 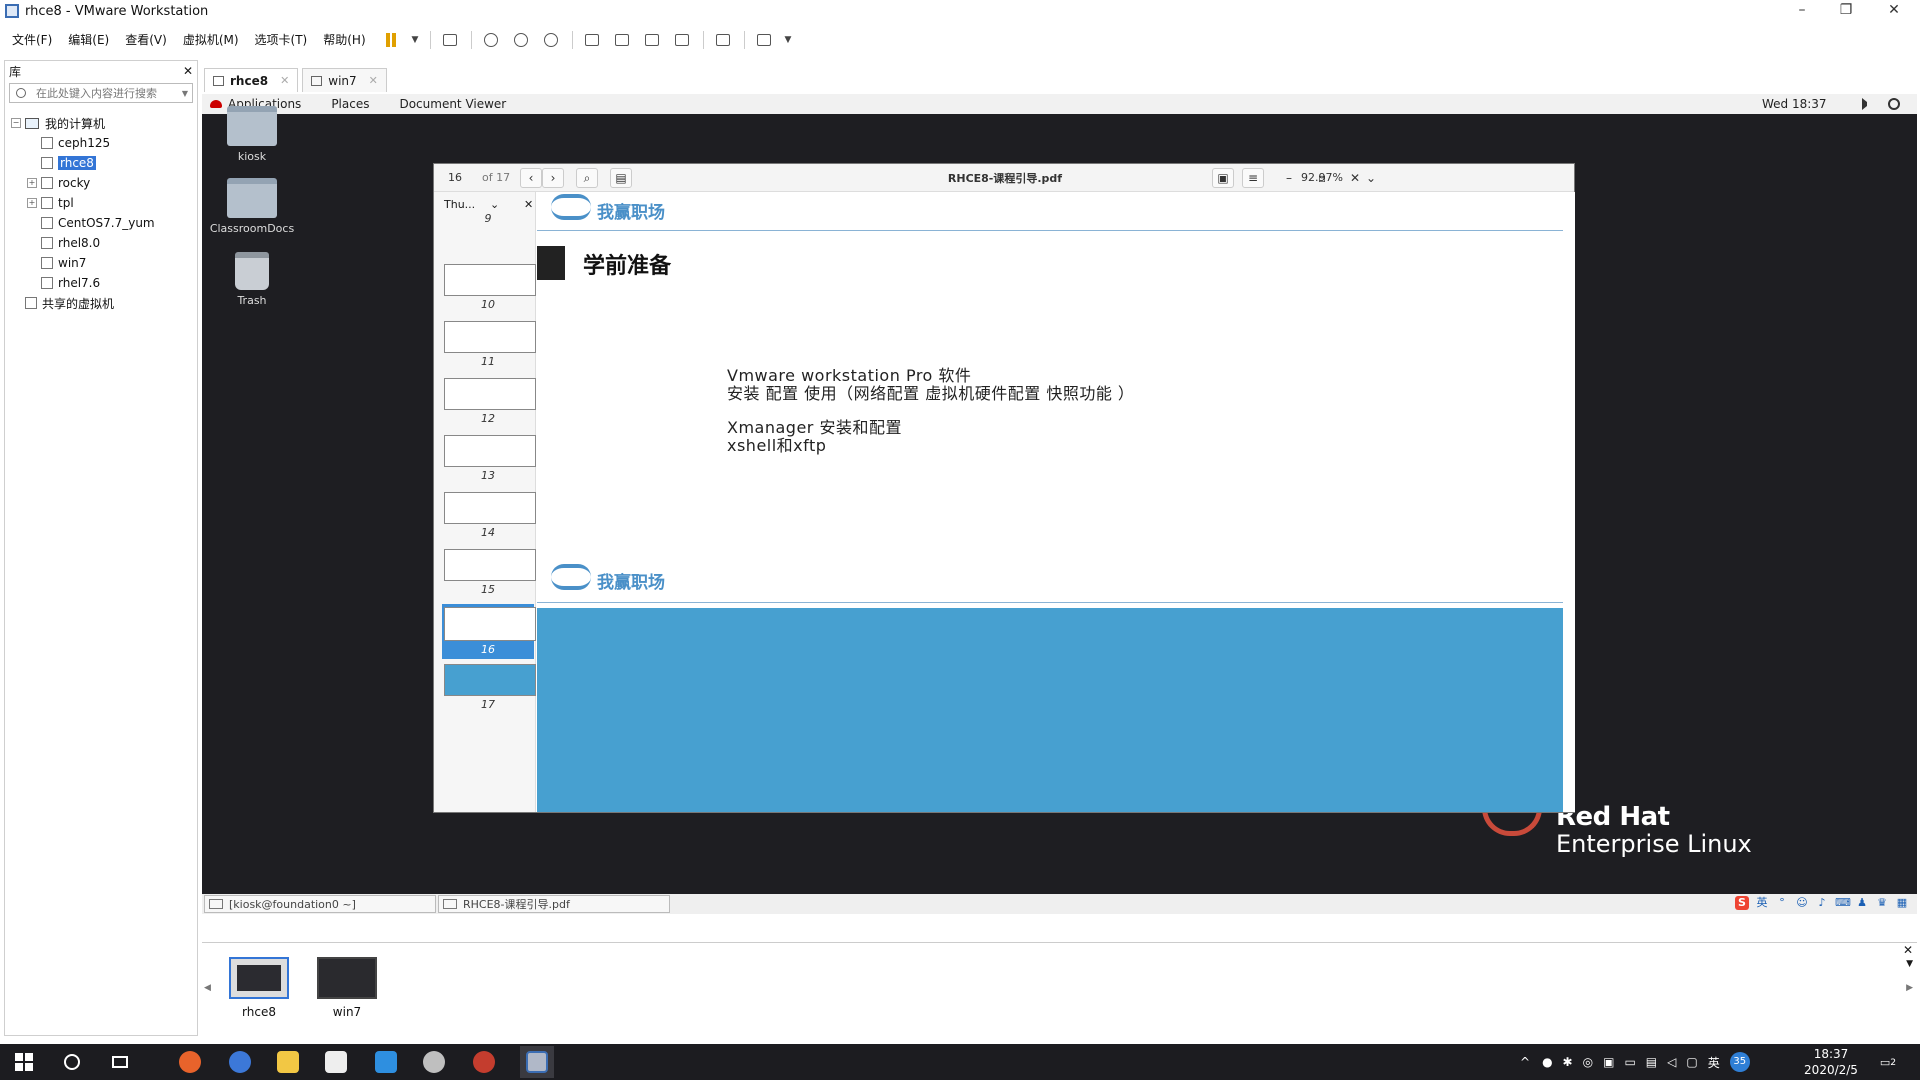 What do you see at coordinates (587, 178) in the screenshot?
I see `search-button: ⌕` at bounding box center [587, 178].